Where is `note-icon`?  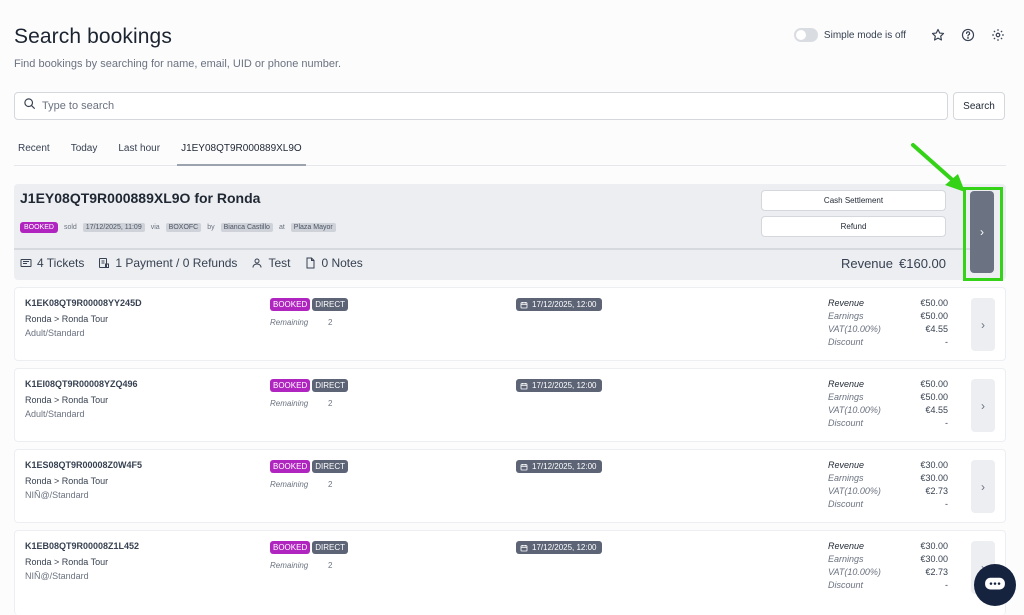
note-icon is located at coordinates (310, 263).